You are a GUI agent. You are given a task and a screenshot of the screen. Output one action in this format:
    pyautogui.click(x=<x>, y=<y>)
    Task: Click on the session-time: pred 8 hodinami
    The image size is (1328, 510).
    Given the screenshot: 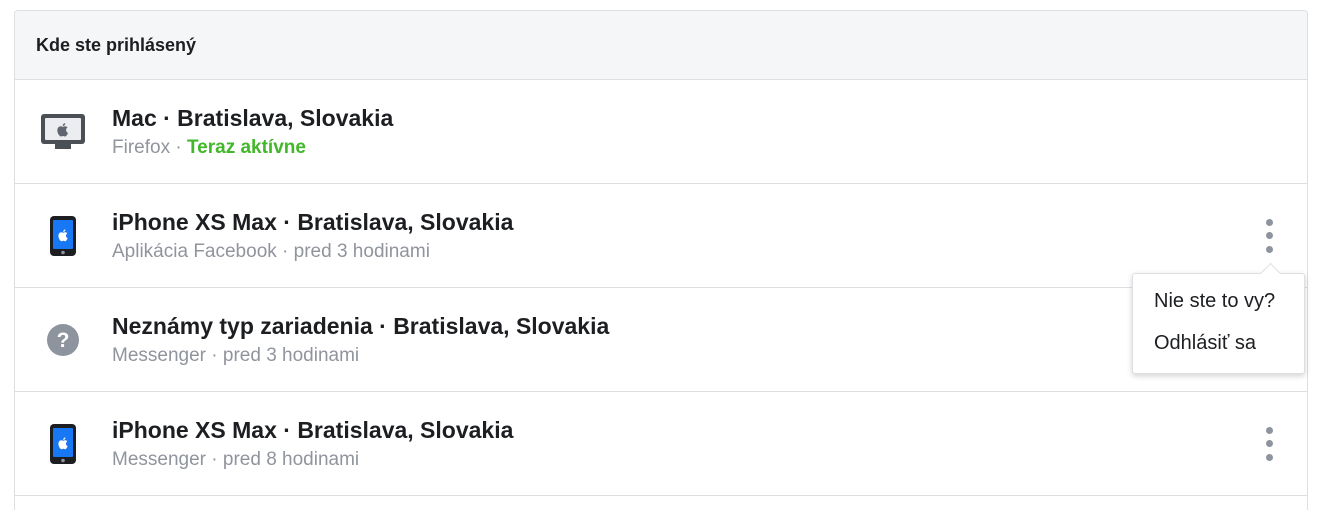 What is the action you would take?
    pyautogui.click(x=291, y=459)
    